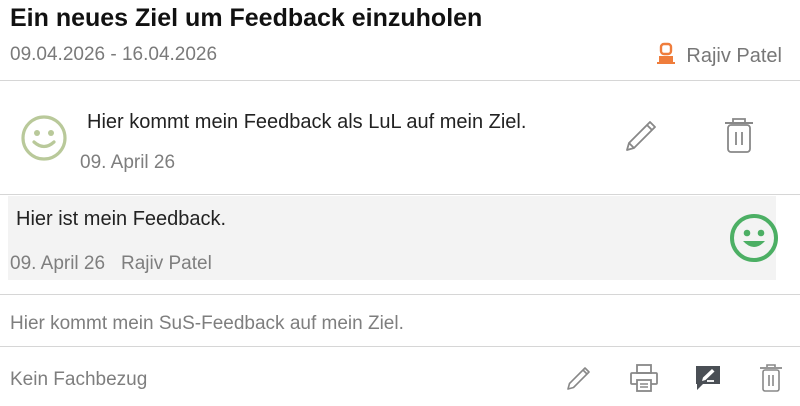 The height and width of the screenshot is (406, 800). What do you see at coordinates (44, 138) in the screenshot?
I see `teacher-mood-smiley-icon` at bounding box center [44, 138].